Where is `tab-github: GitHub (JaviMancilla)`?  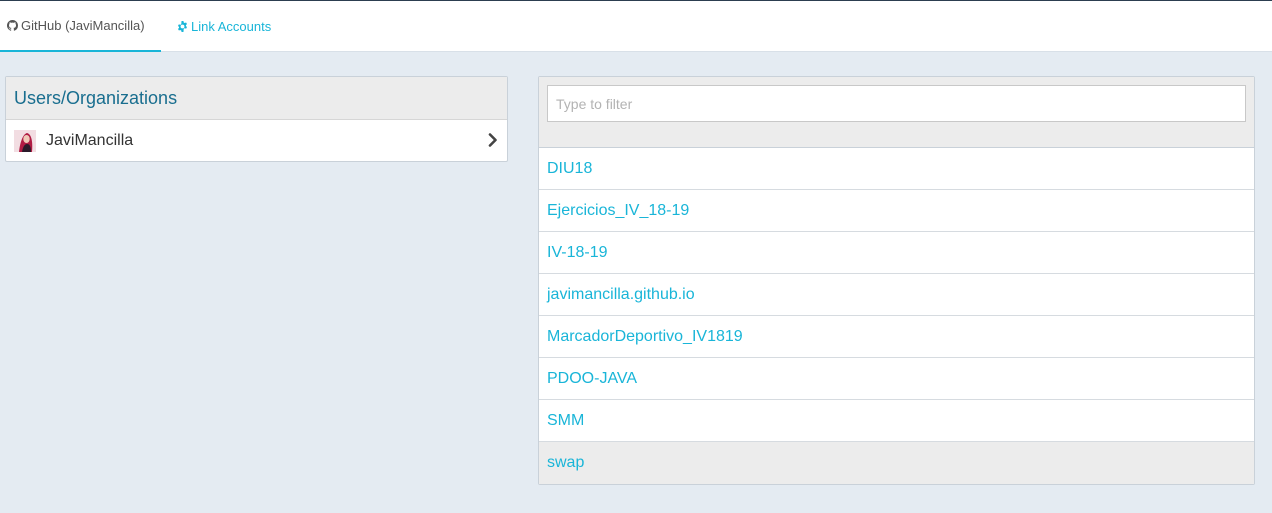
tab-github: GitHub (JaviMancilla) is located at coordinates (80, 26).